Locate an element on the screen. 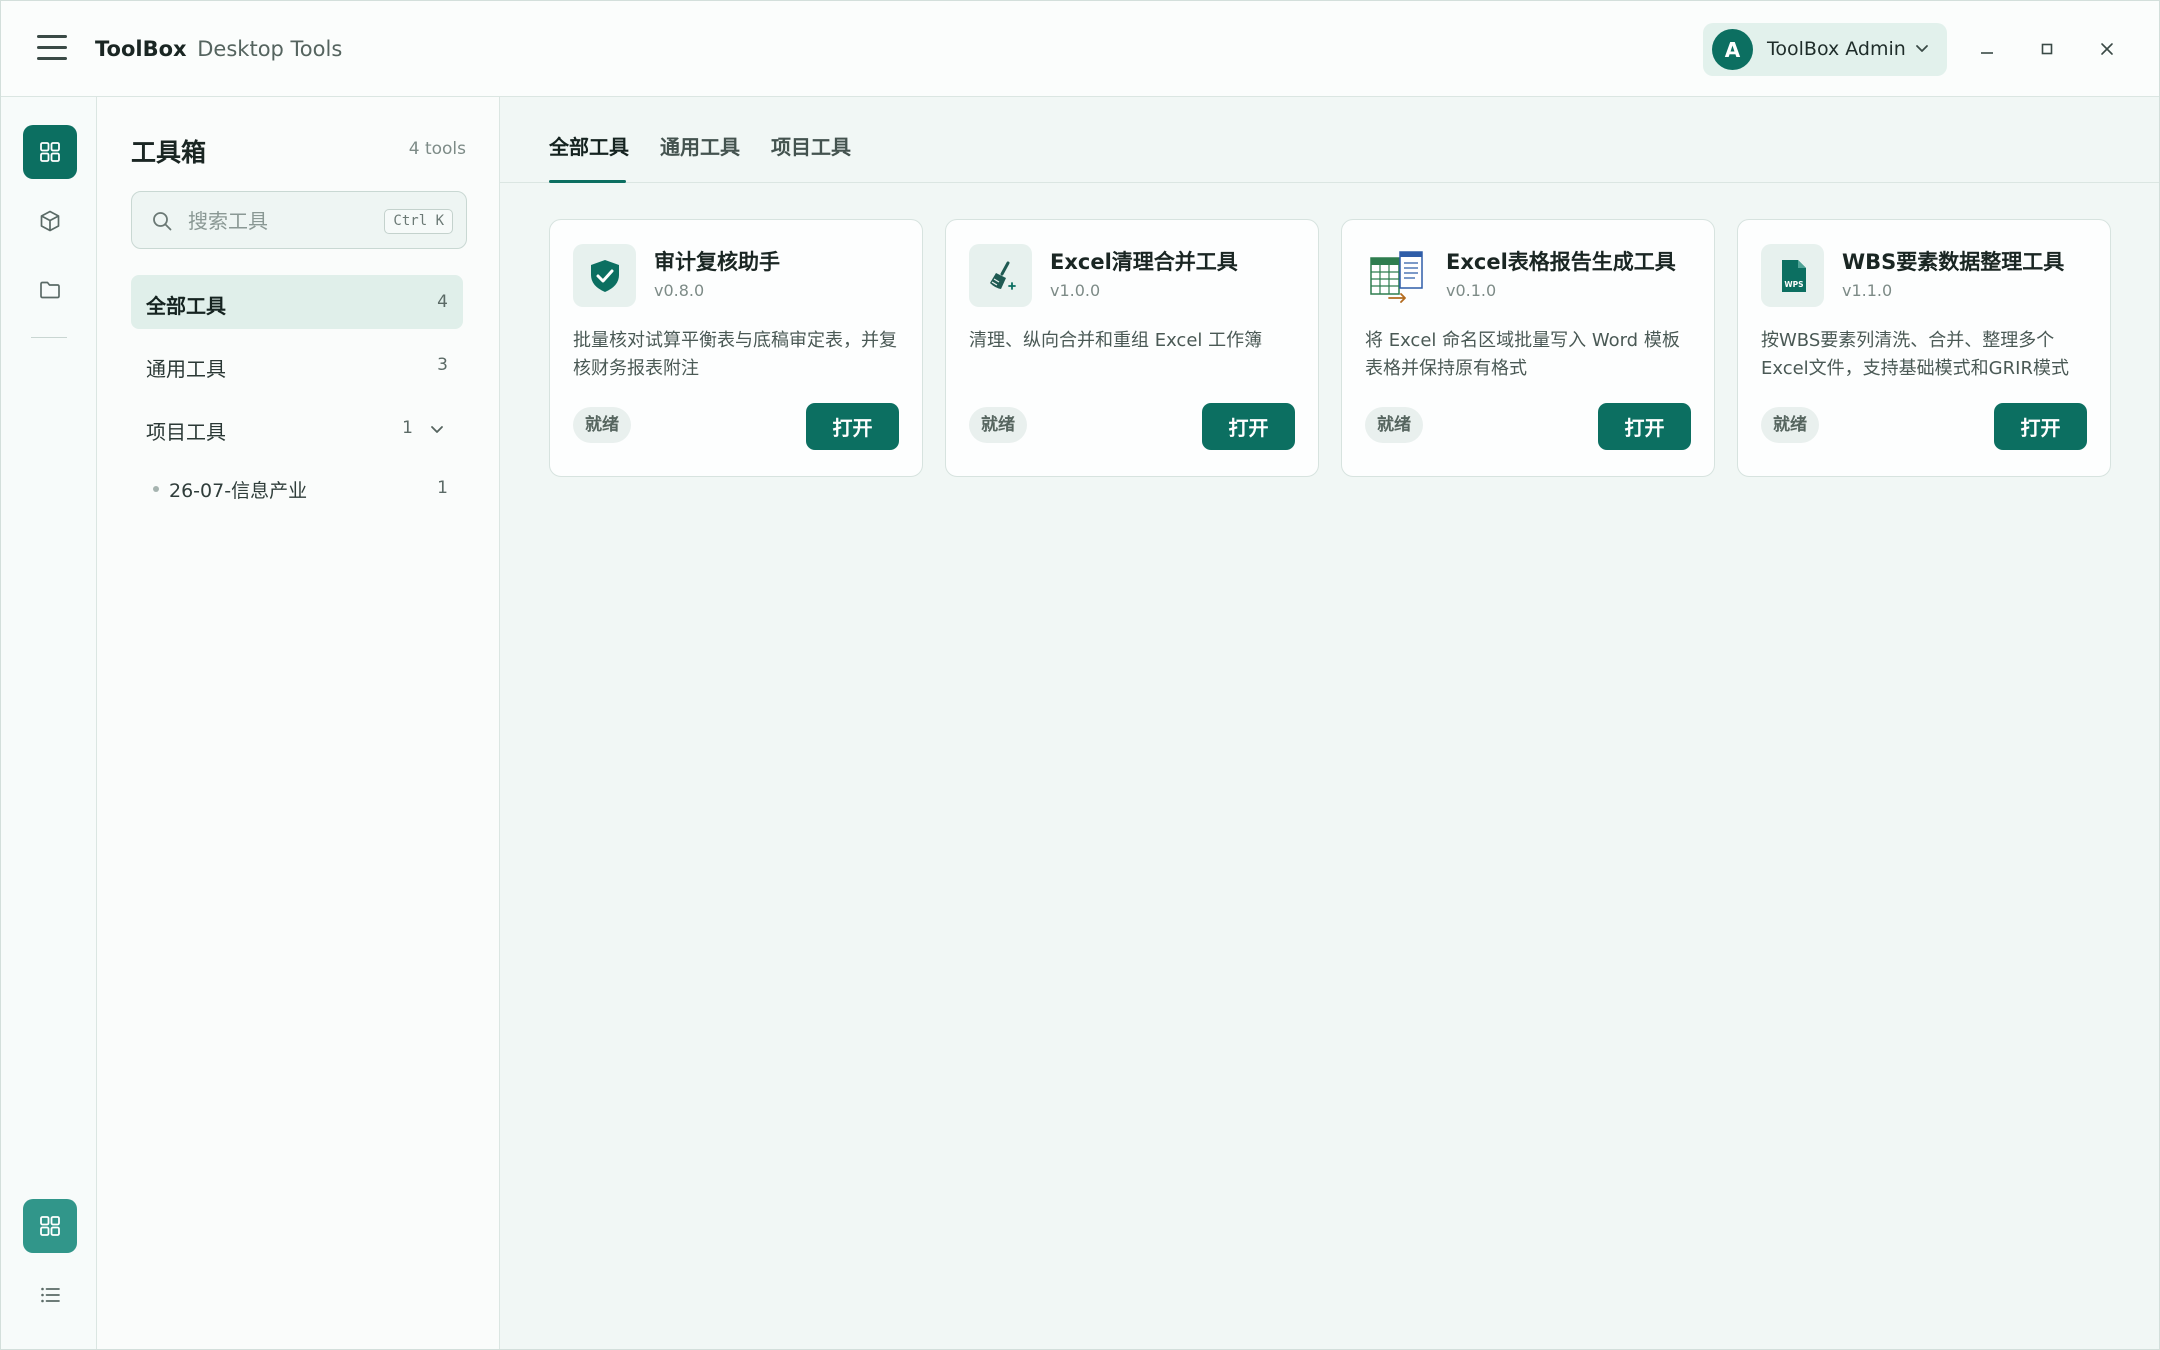 This screenshot has width=2160, height=1350. minimize-button is located at coordinates (1987, 49).